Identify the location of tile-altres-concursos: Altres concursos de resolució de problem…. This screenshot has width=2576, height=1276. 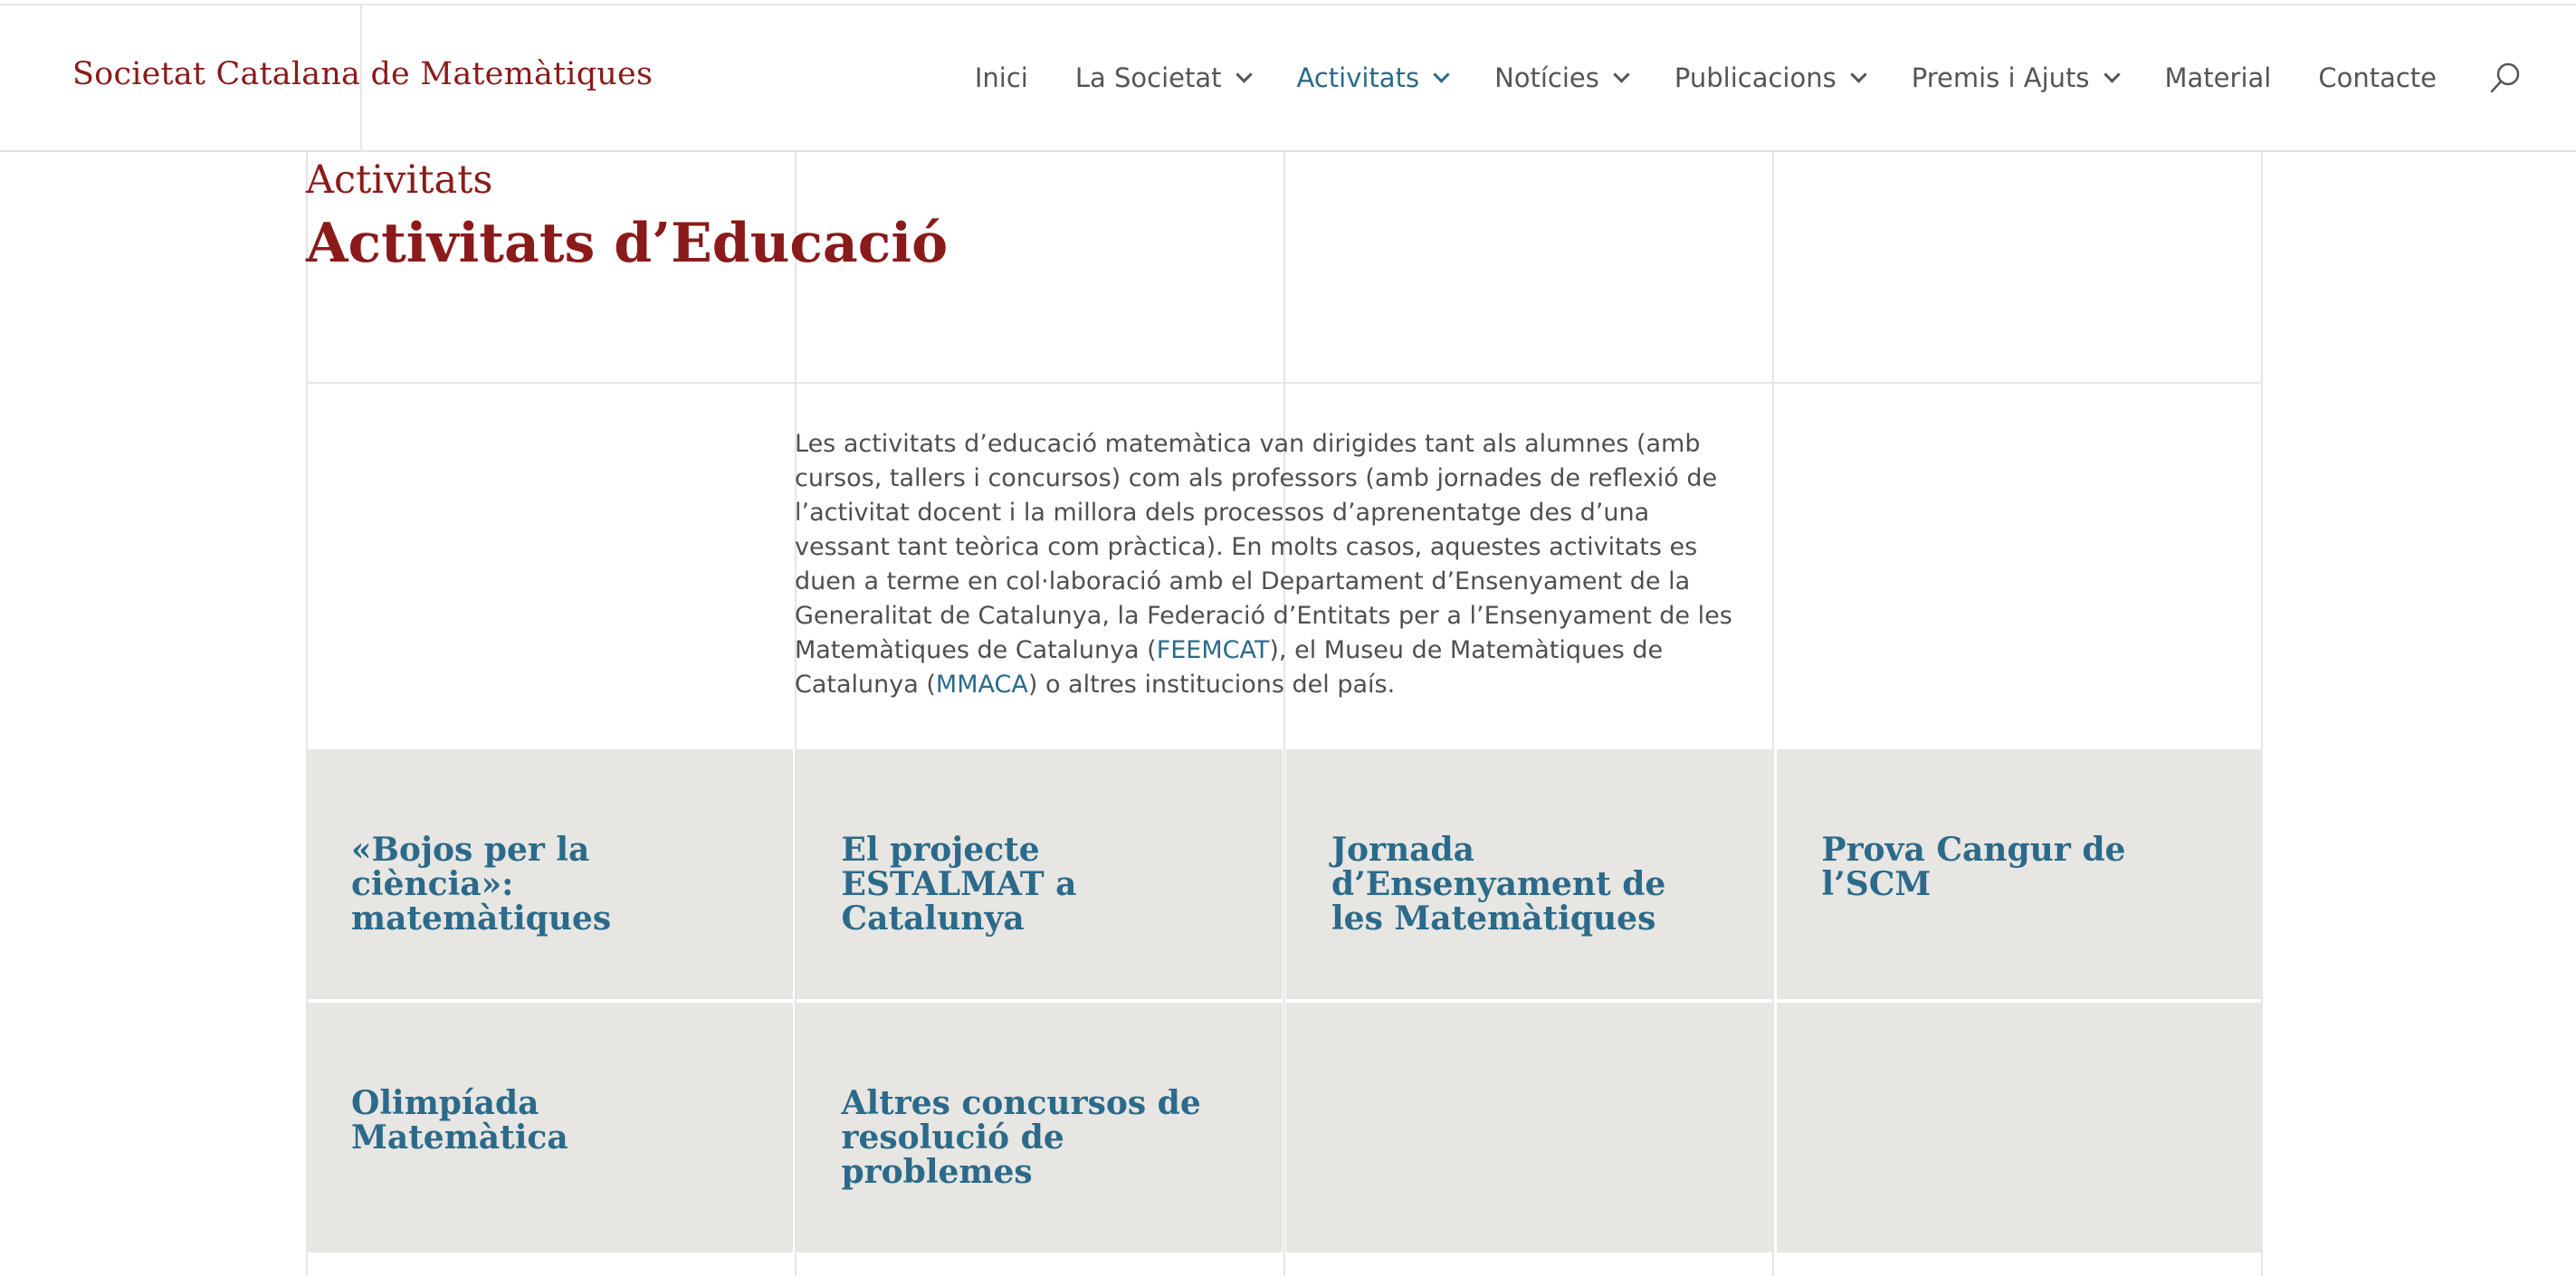
(1039, 1127).